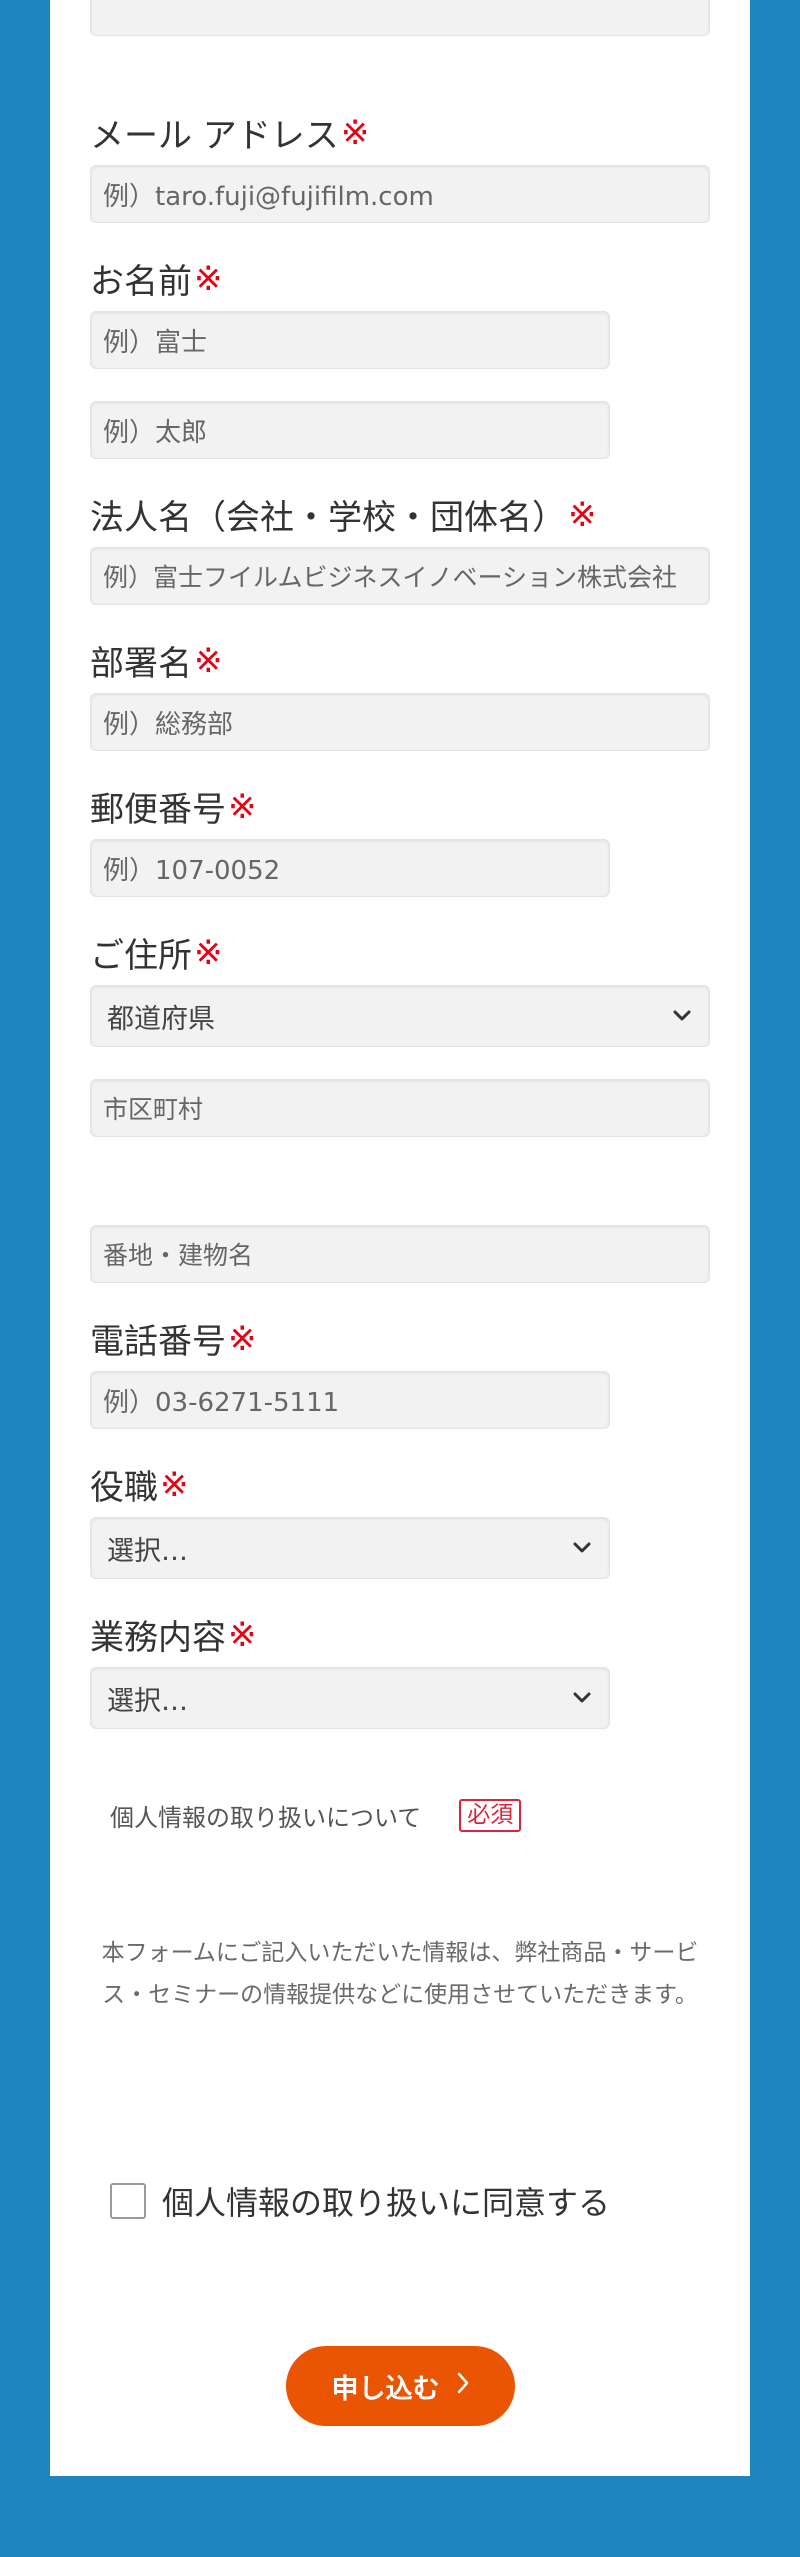 Image resolution: width=800 pixels, height=2557 pixels. Describe the element at coordinates (173, 1340) in the screenshot. I see `phone-label: 電話番号 ※` at that location.